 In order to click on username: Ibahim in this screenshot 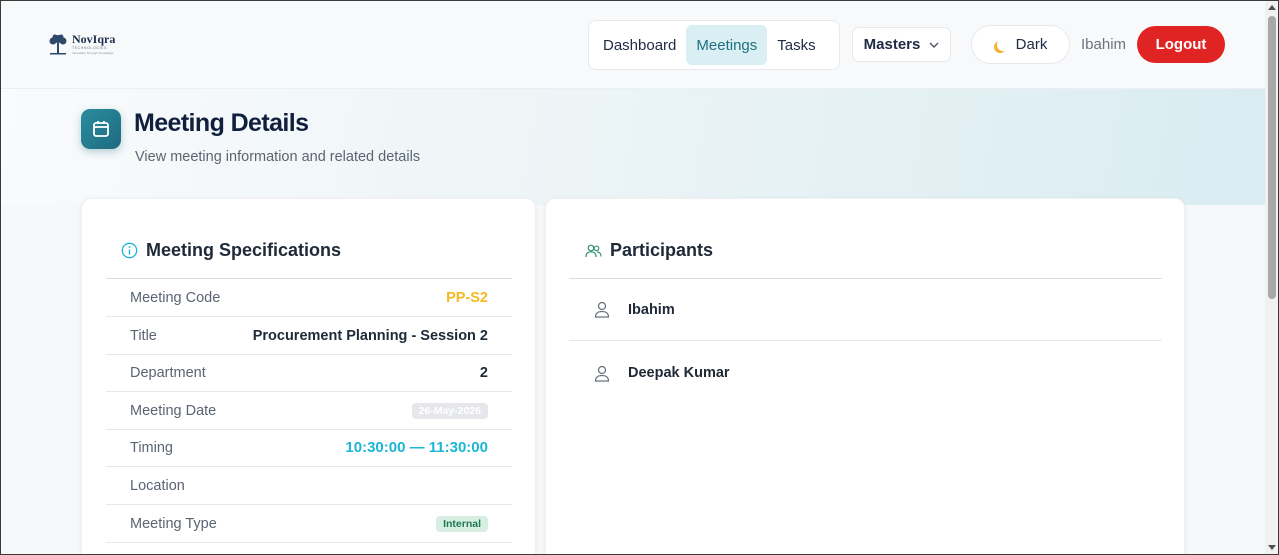, I will do `click(1104, 44)`.